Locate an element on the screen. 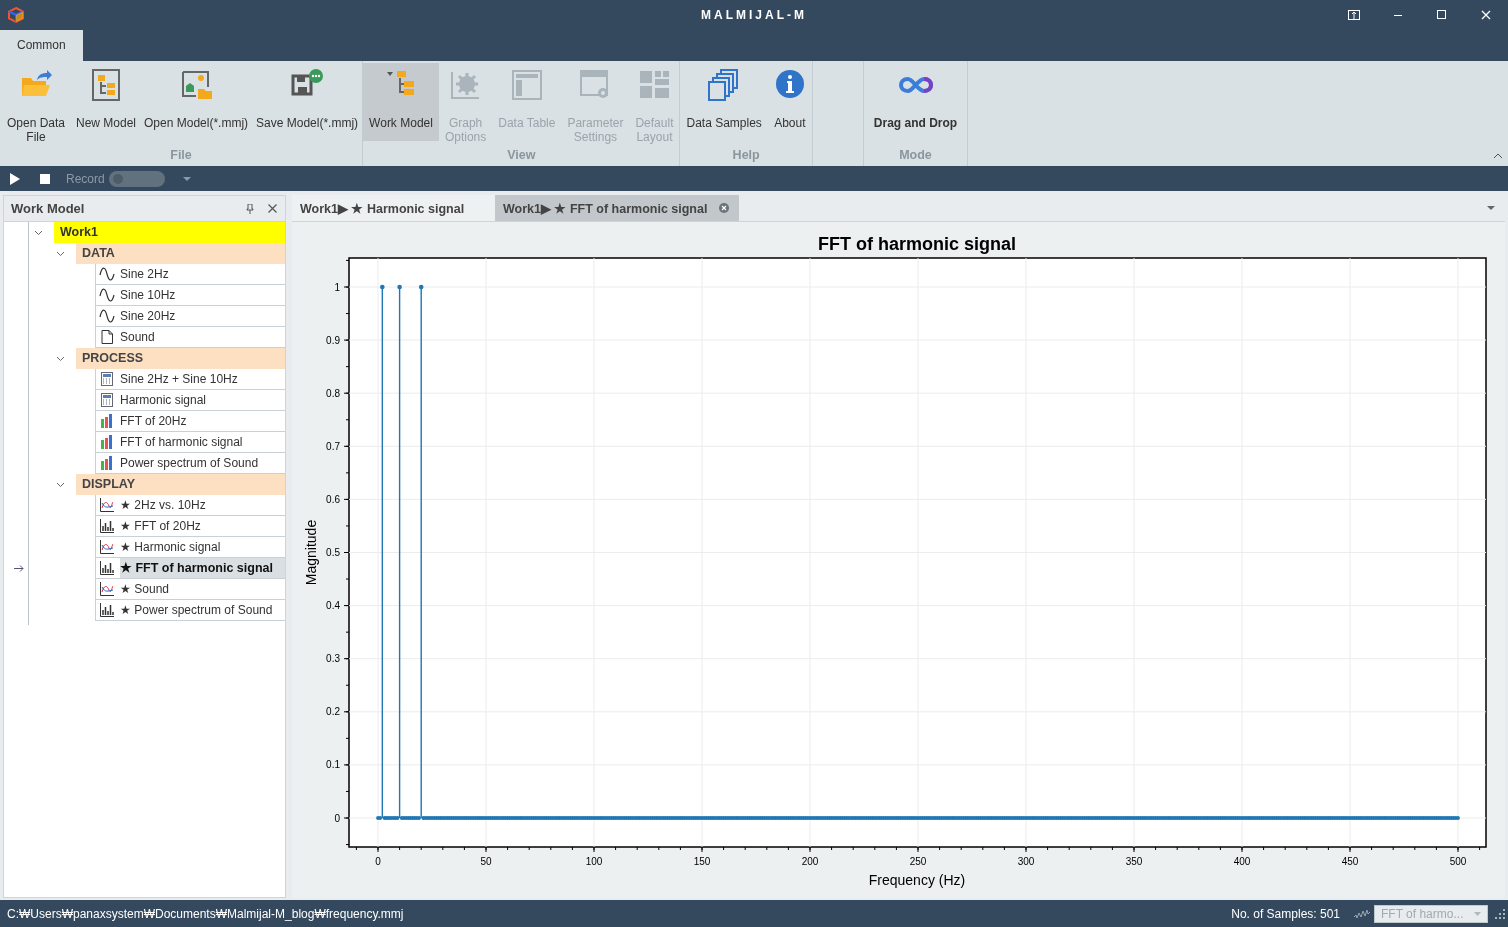 This screenshot has height=927, width=1508. document-tab: Work1▶ ★ Harmonic signal is located at coordinates (393, 208).